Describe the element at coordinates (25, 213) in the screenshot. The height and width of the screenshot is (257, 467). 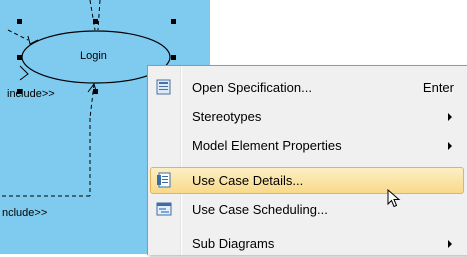
I see `include-label: nclude>>` at that location.